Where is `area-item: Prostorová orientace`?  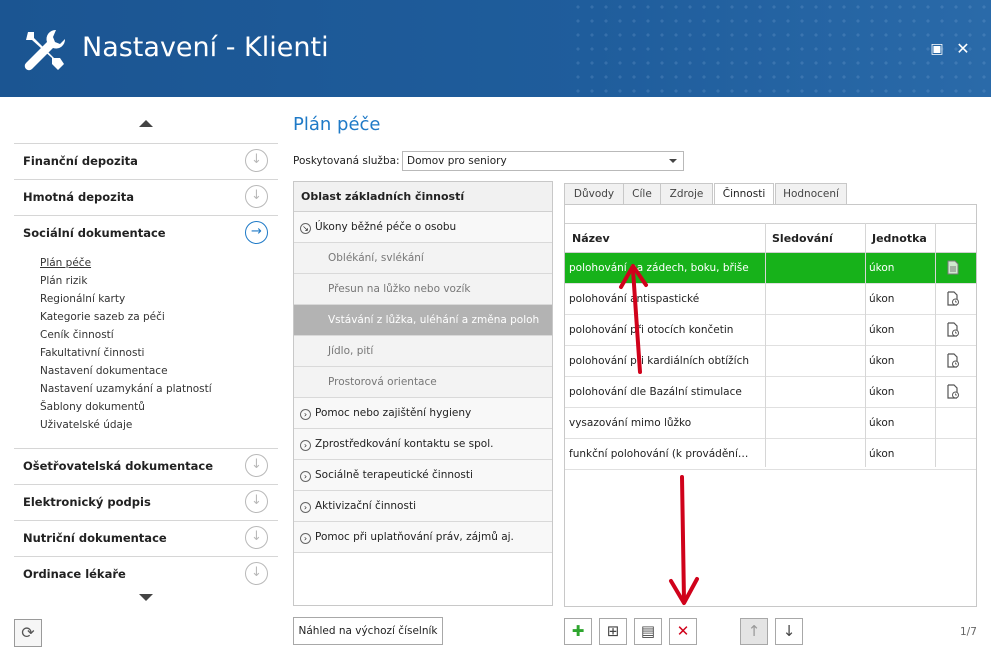
area-item: Prostorová orientace is located at coordinates (423, 382).